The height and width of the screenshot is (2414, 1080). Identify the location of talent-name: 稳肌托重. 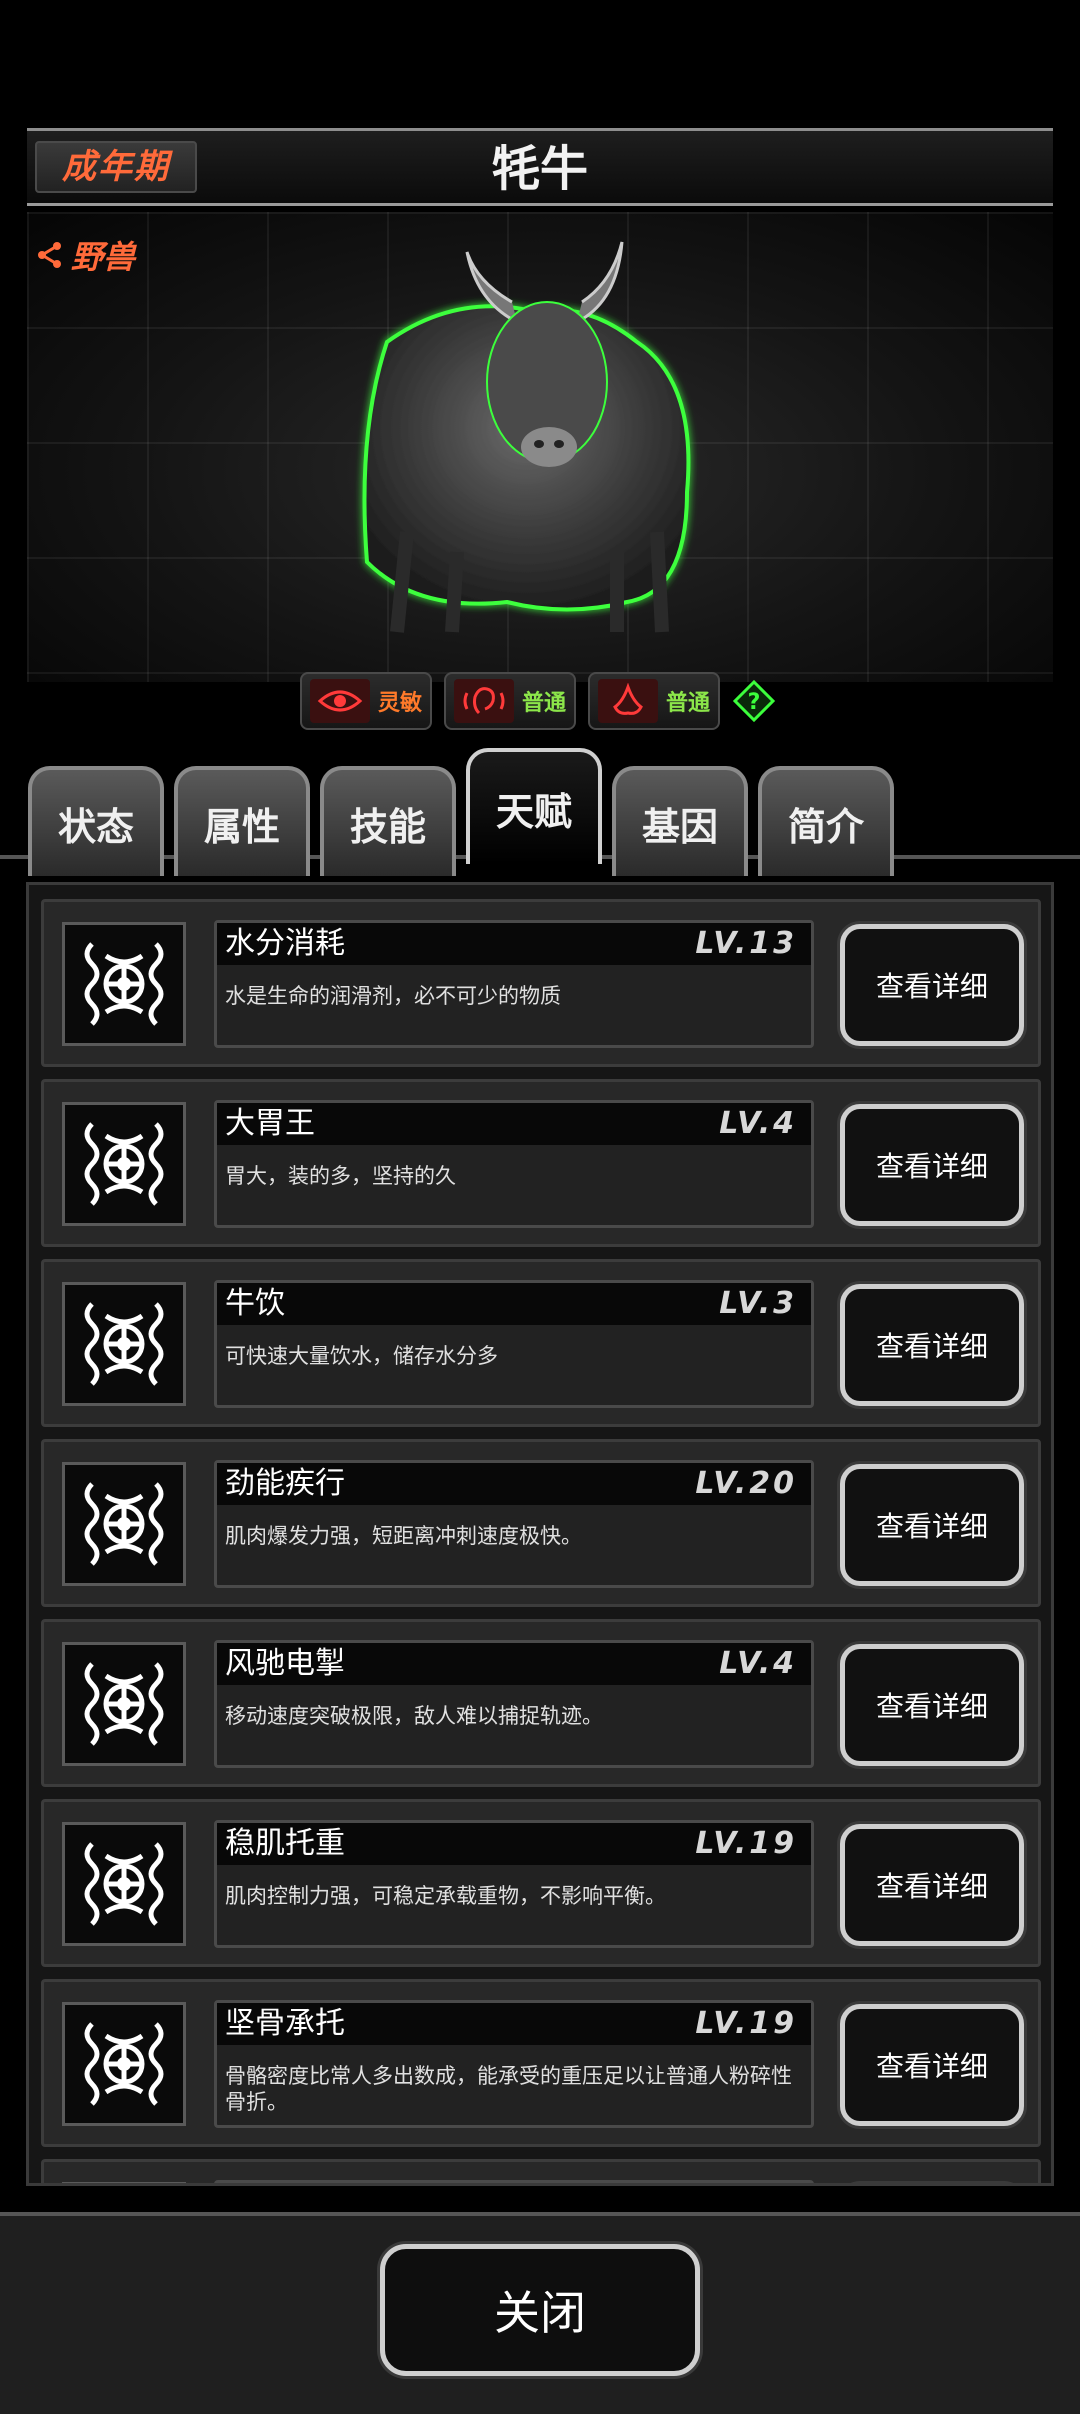
(285, 1843).